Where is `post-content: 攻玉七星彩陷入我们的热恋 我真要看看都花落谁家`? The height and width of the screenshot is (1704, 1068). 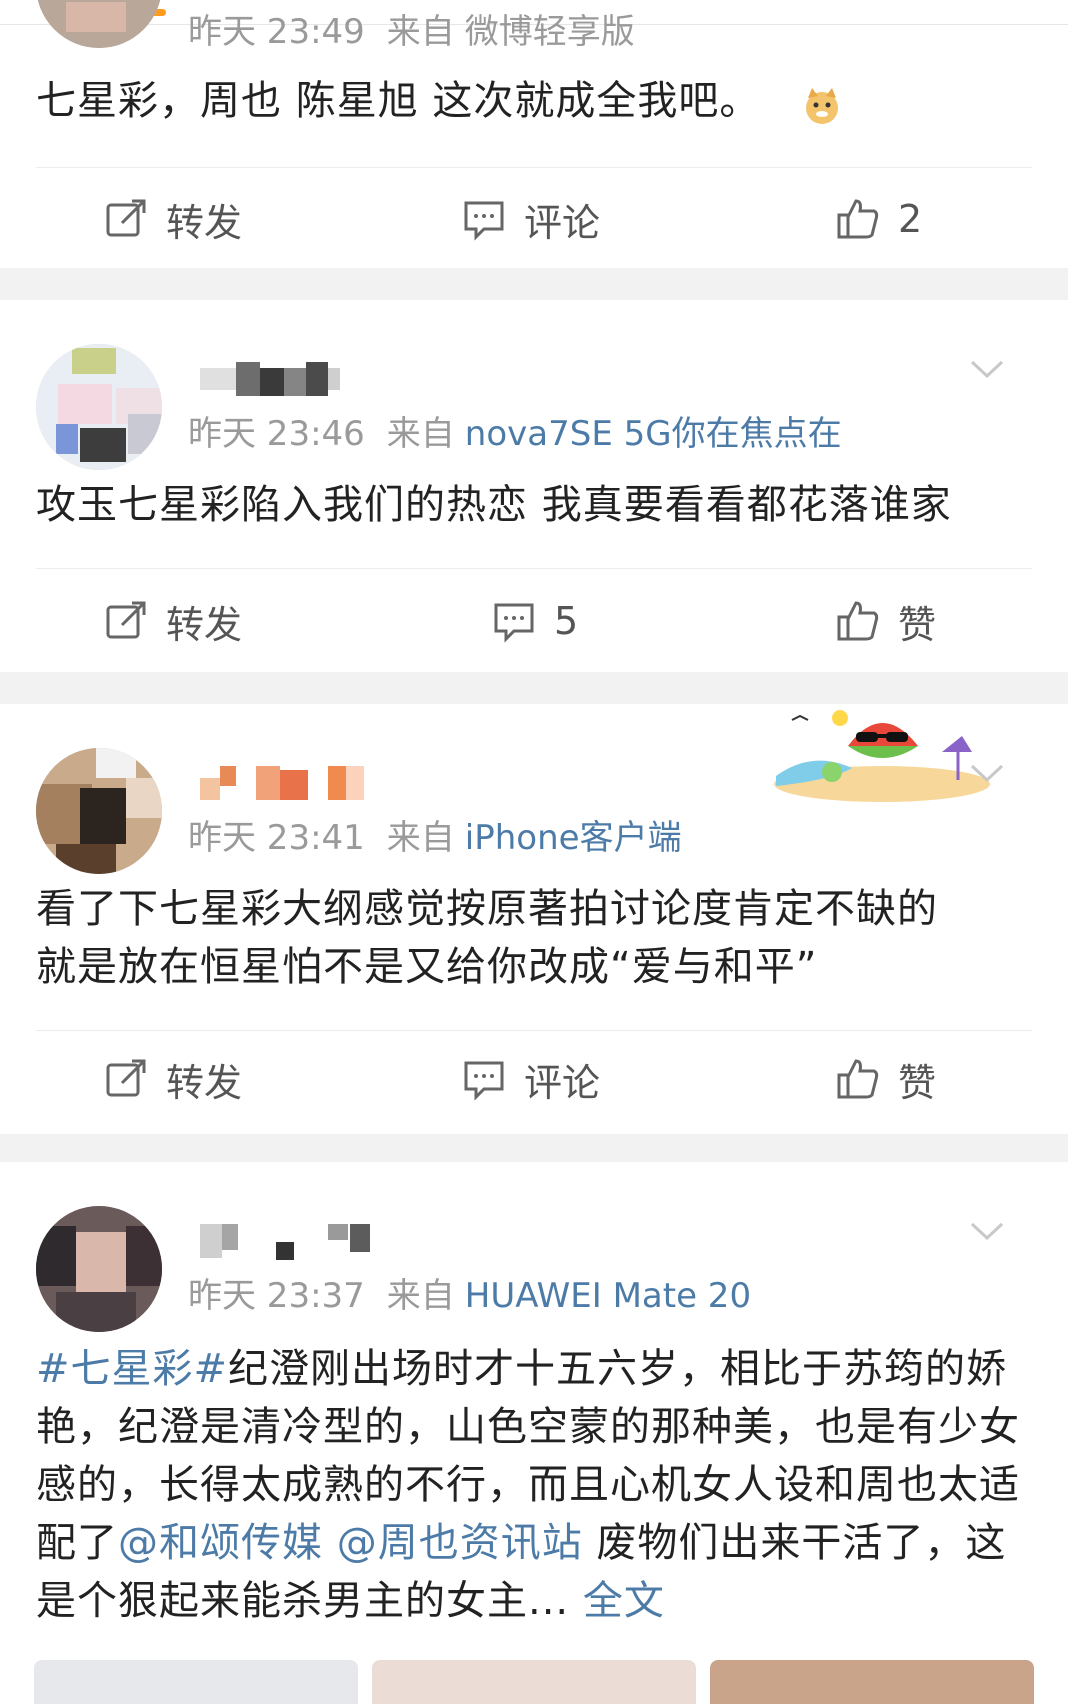
post-content: 攻玉七星彩陷入我们的热恋 我真要看看都花落谁家 is located at coordinates (536, 505).